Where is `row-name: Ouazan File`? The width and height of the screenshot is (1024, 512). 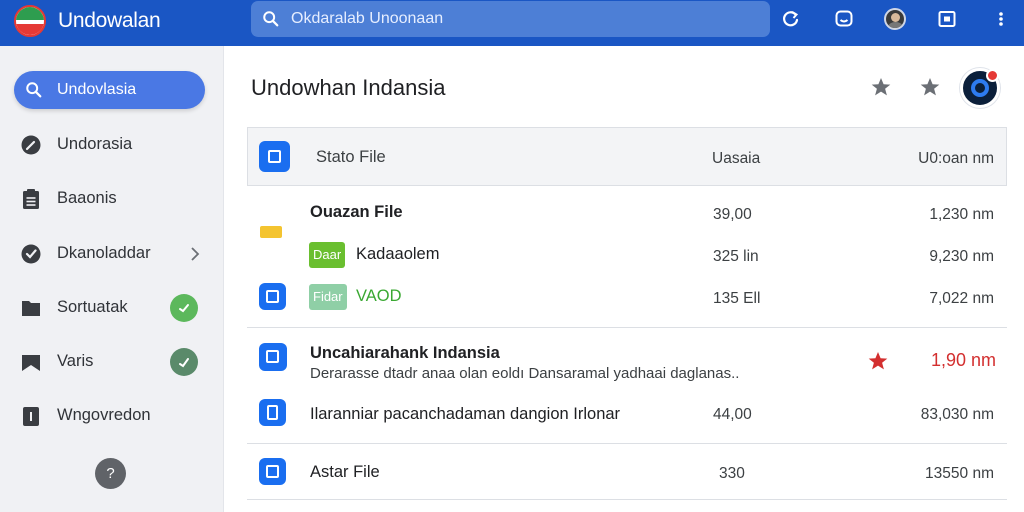
row-name: Ouazan File is located at coordinates (356, 212).